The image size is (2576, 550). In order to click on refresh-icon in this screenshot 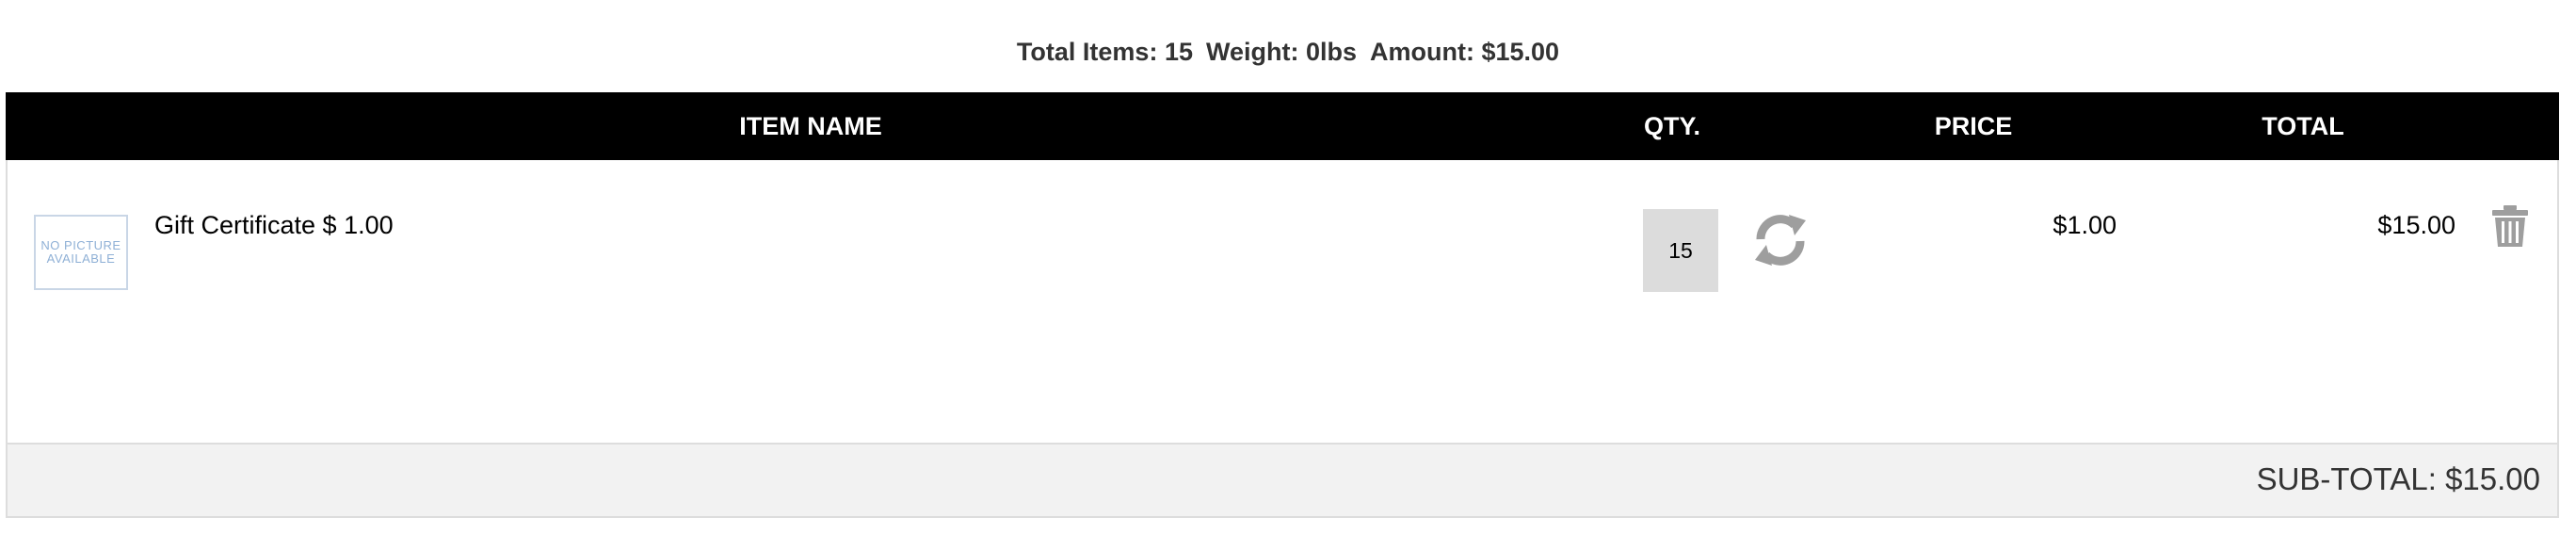, I will do `click(1780, 240)`.